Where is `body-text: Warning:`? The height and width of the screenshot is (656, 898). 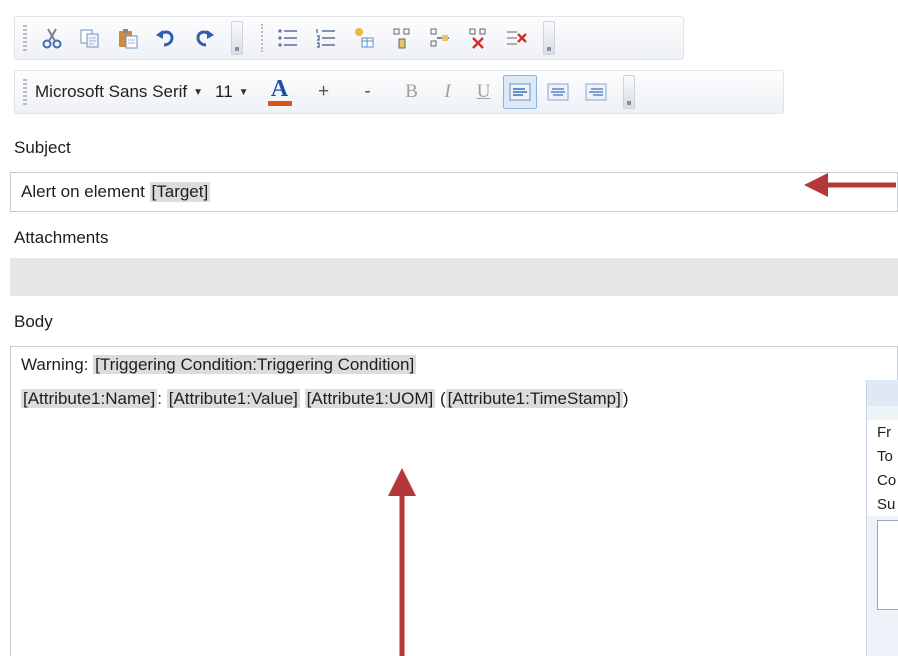 body-text: Warning: is located at coordinates (57, 364).